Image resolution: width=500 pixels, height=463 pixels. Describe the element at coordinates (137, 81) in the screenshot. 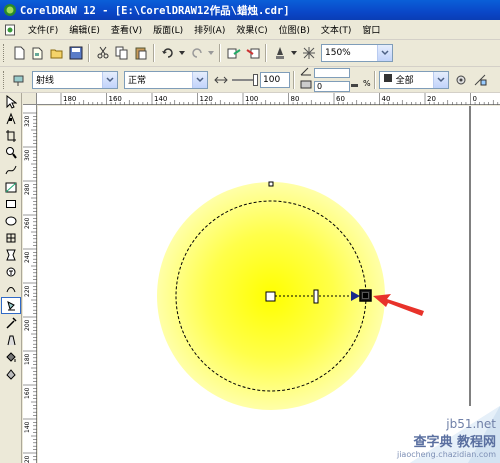

I see `blend-mode-value: 正常` at that location.